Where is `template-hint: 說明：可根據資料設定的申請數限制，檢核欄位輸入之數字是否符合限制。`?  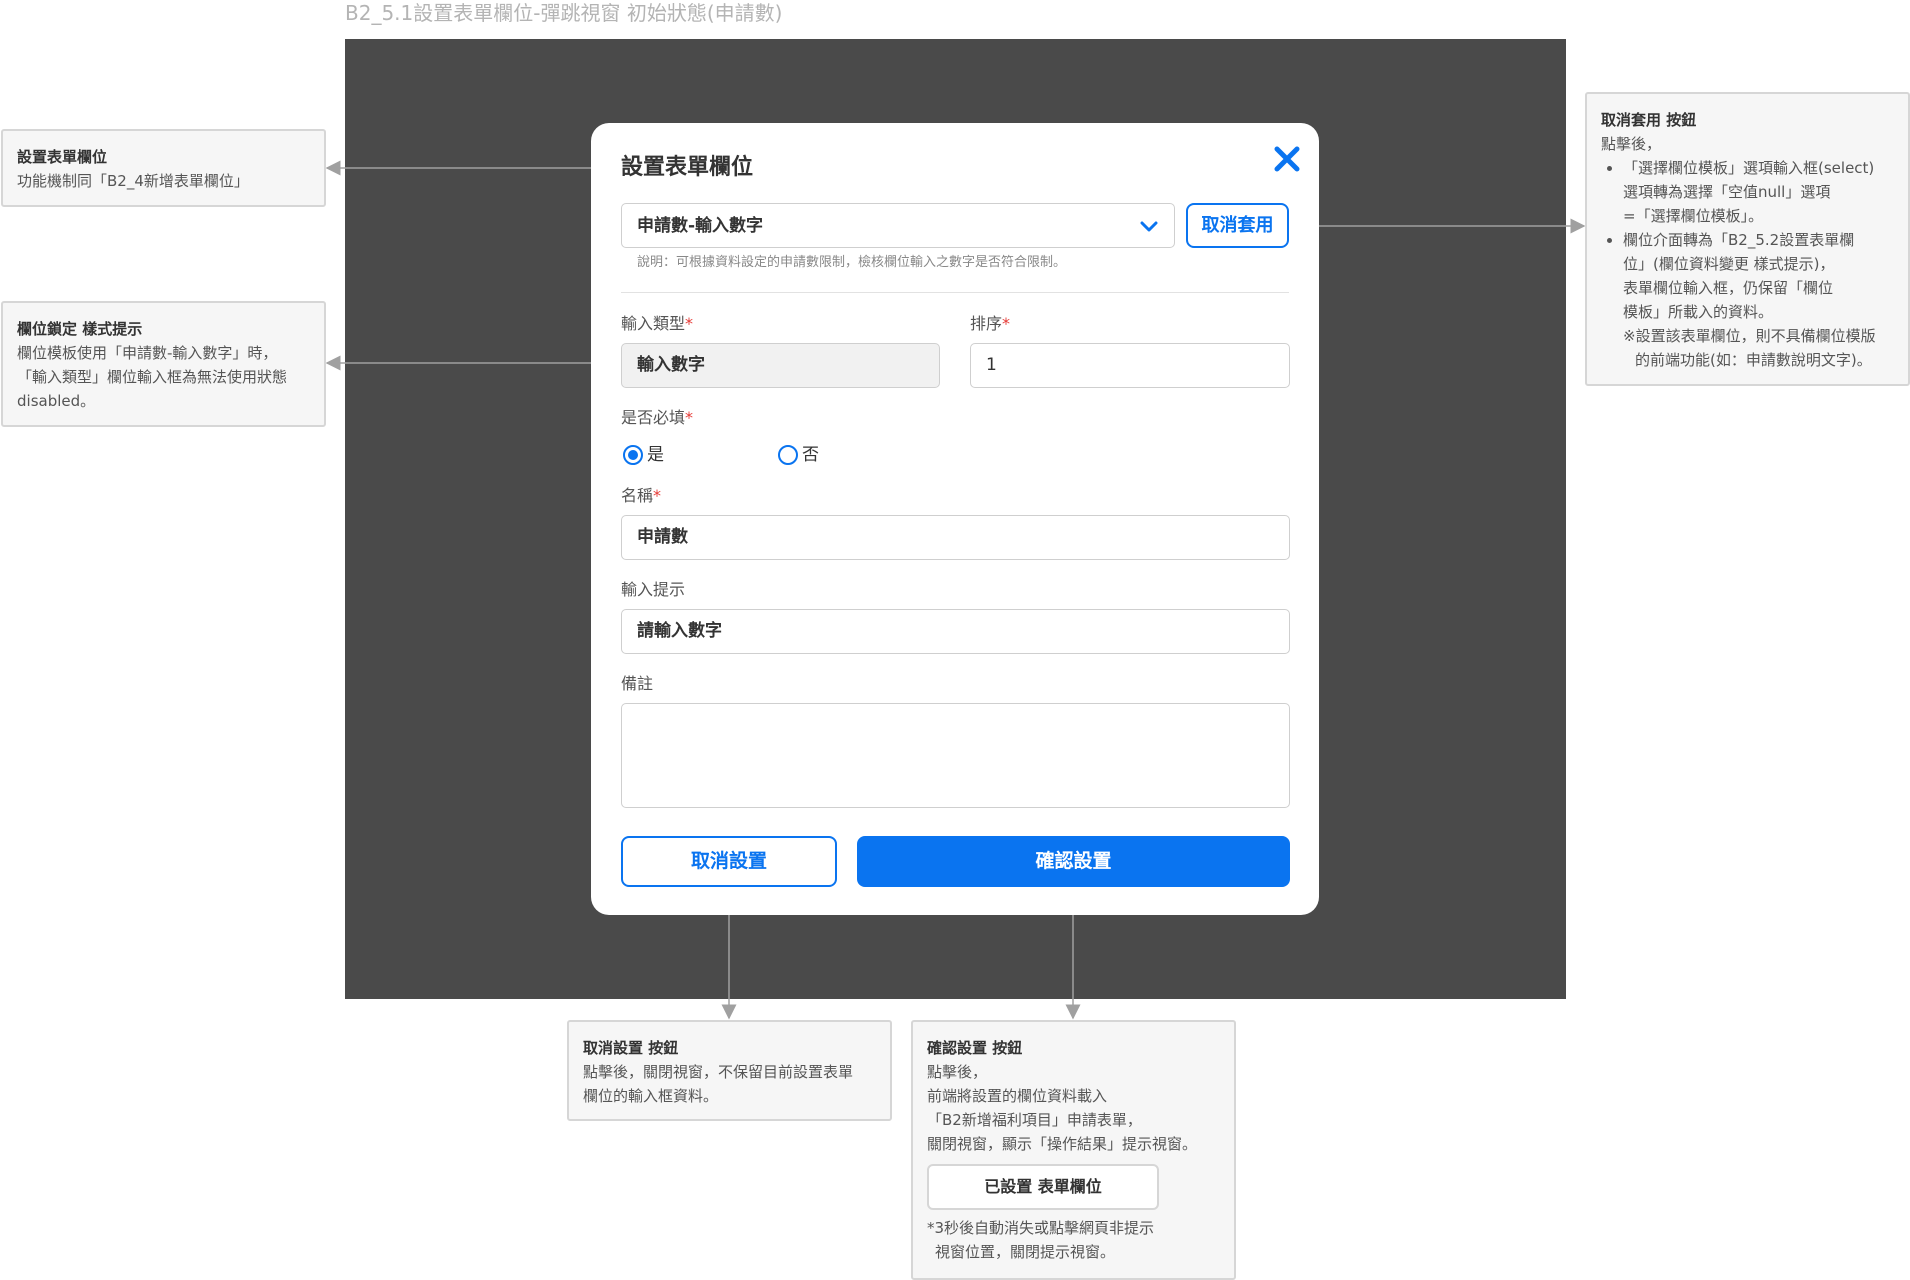
template-hint: 說明：可根據資料設定的申請數限制，檢核欄位輸入之數字是否符合限制。 is located at coordinates (852, 262).